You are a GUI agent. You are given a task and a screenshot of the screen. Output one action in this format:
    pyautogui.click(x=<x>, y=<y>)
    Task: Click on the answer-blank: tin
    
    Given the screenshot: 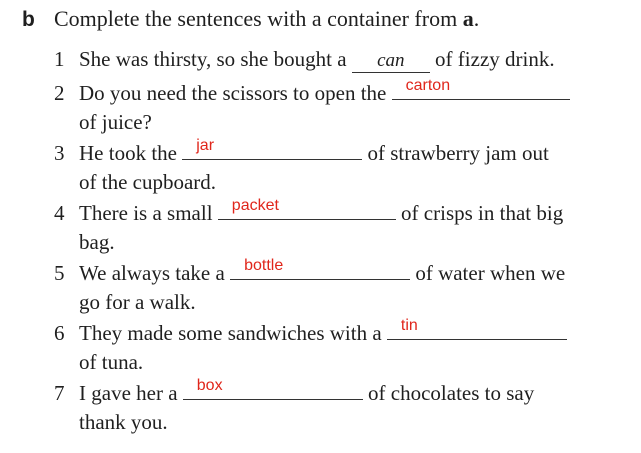 What is the action you would take?
    pyautogui.click(x=476, y=328)
    